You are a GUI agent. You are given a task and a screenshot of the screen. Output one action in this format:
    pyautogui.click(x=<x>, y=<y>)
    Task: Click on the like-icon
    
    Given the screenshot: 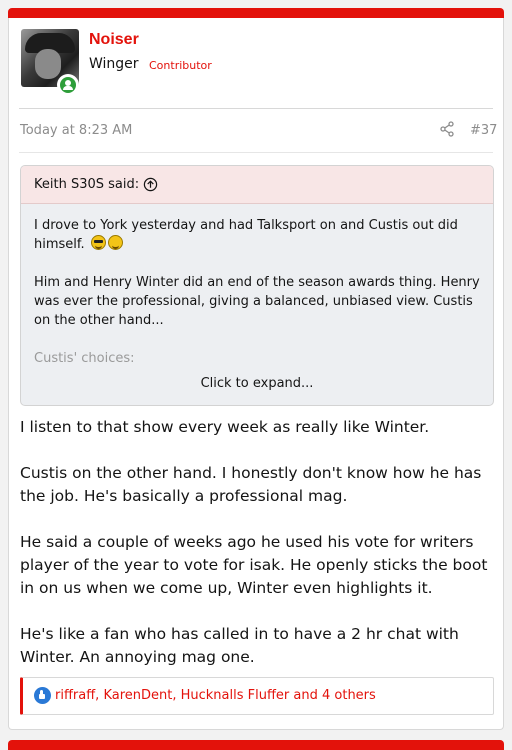 What is the action you would take?
    pyautogui.click(x=42, y=695)
    